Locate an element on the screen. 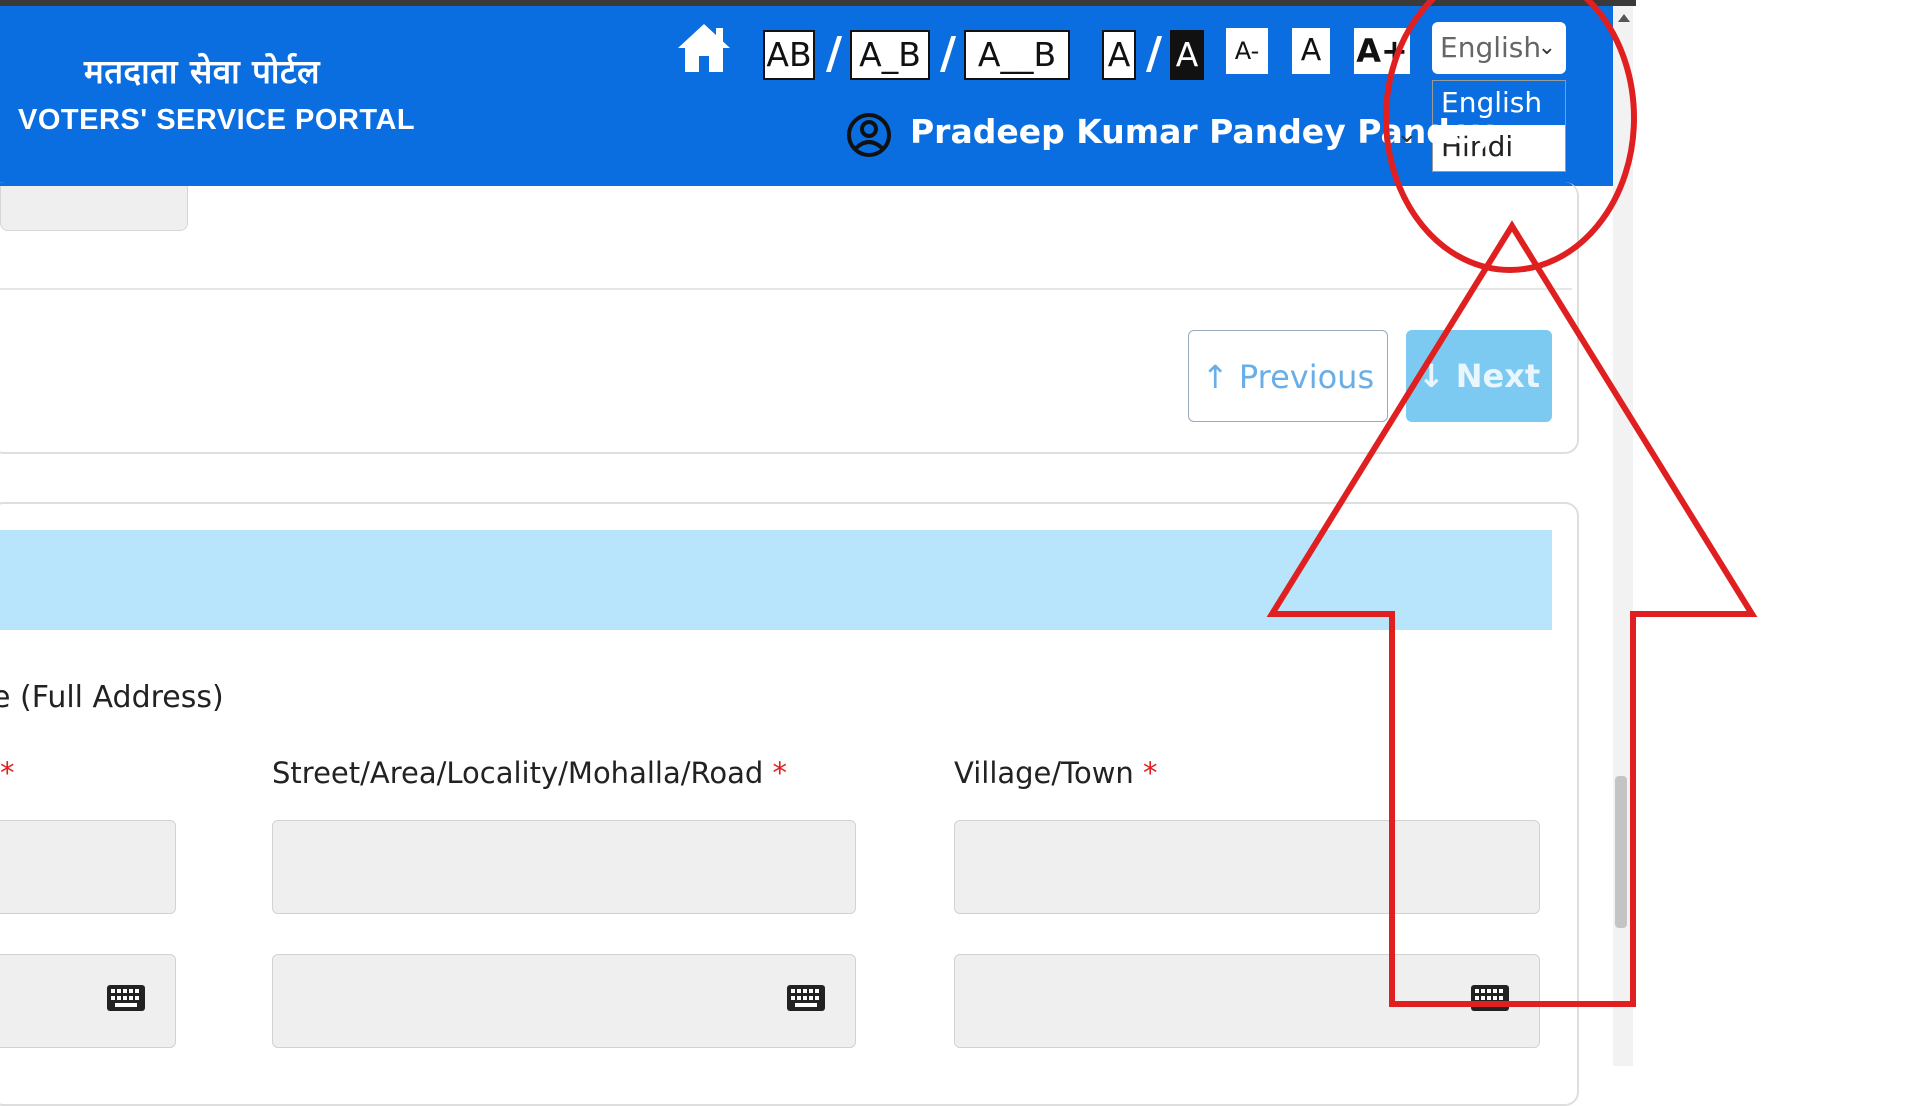 The height and width of the screenshot is (1106, 1920). village-input is located at coordinates (1247, 867).